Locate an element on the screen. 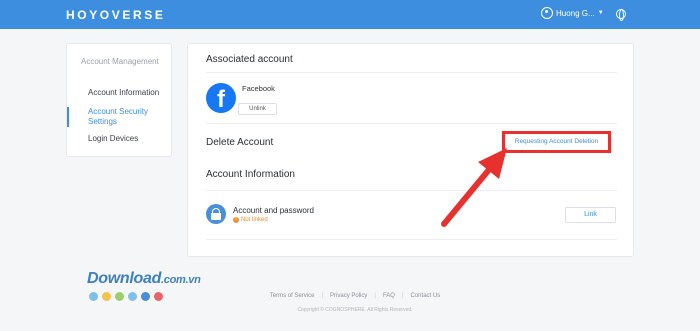 This screenshot has height=331, width=700. download-watermark-logo: Download.com.vn is located at coordinates (144, 279).